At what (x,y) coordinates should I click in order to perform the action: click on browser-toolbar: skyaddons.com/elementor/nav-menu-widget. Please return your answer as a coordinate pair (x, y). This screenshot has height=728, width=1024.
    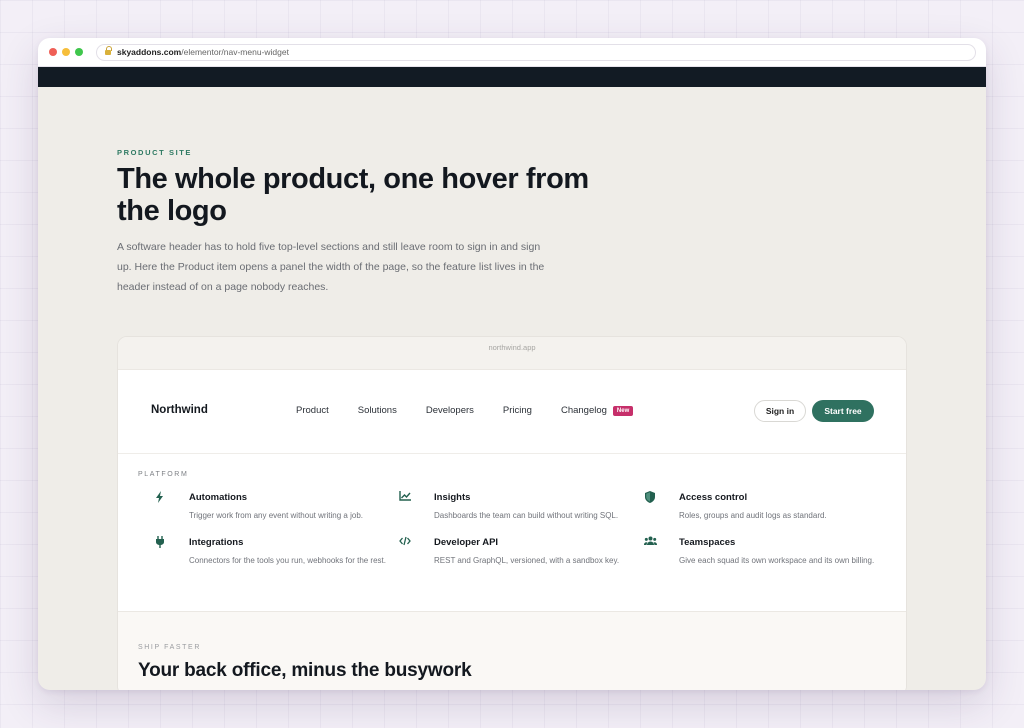
    Looking at the image, I should click on (512, 52).